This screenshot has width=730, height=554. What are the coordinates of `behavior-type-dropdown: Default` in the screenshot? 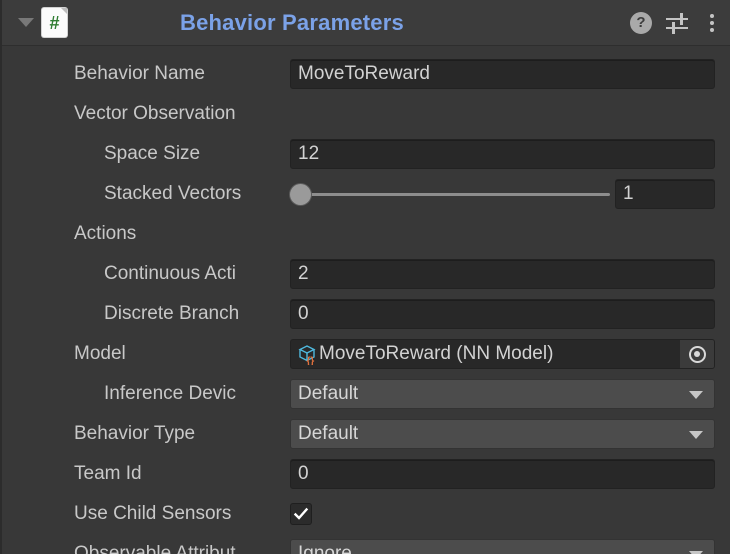 It's located at (502, 434).